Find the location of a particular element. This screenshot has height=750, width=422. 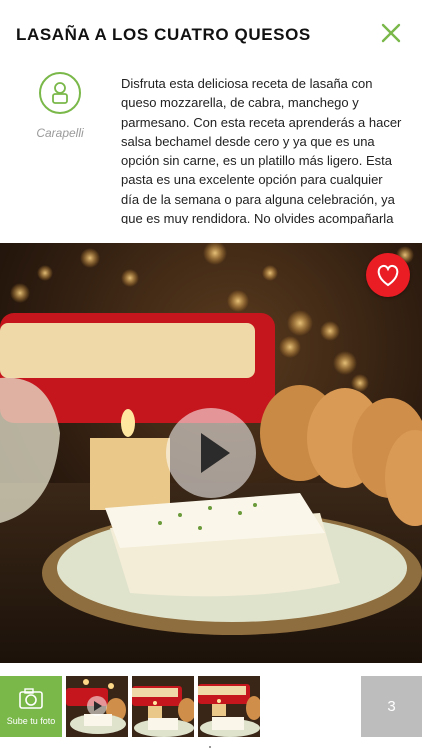

close-icon is located at coordinates (391, 33).